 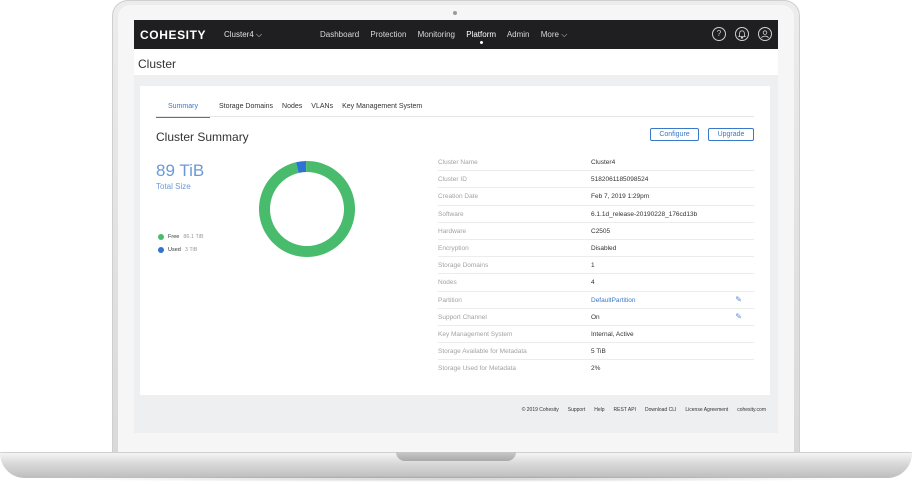 I want to click on property-value: 6.1.1d_release-20190228_176cd13b, so click(x=644, y=214).